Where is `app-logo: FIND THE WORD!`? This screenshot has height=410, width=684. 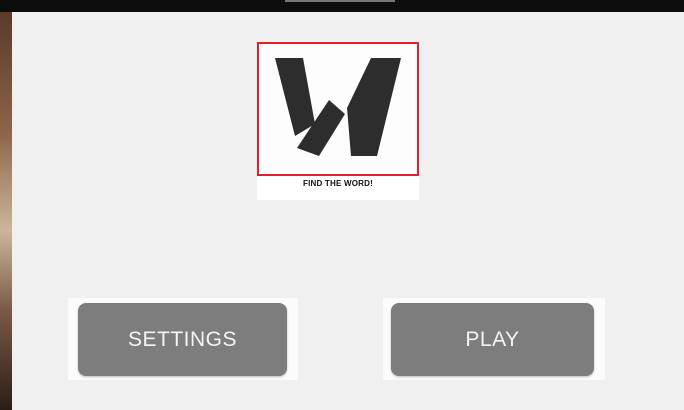
app-logo: FIND THE WORD! is located at coordinates (338, 121).